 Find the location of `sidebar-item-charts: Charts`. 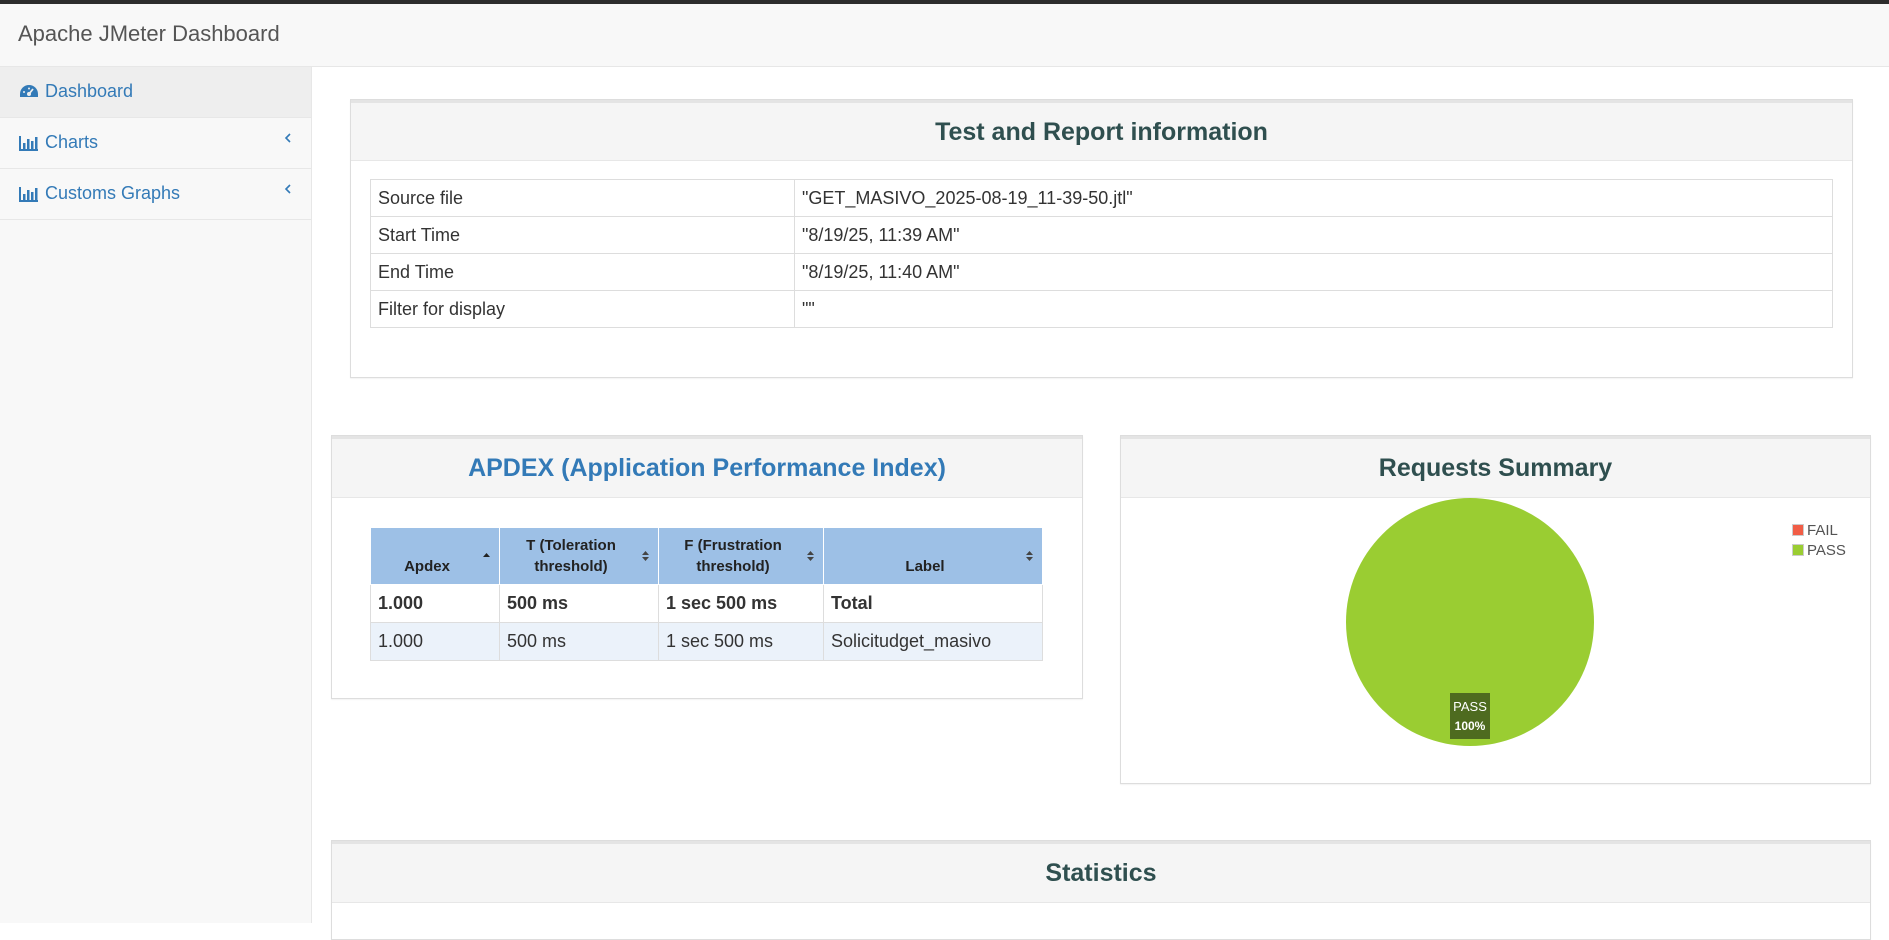

sidebar-item-charts: Charts is located at coordinates (155, 143).